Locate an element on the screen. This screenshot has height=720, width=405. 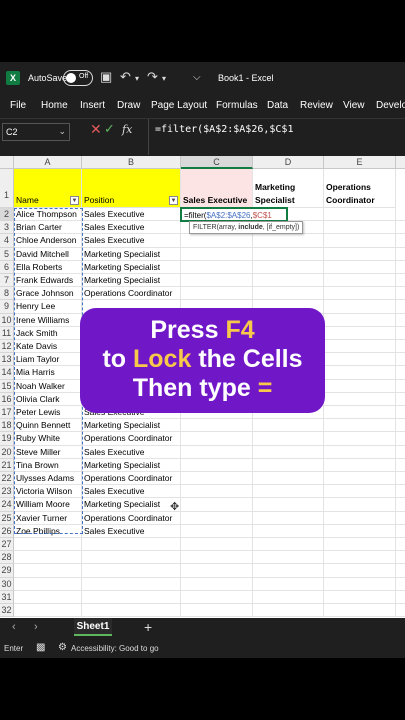
redo-dropdown-icon: ▾ is located at coordinates (164, 78).